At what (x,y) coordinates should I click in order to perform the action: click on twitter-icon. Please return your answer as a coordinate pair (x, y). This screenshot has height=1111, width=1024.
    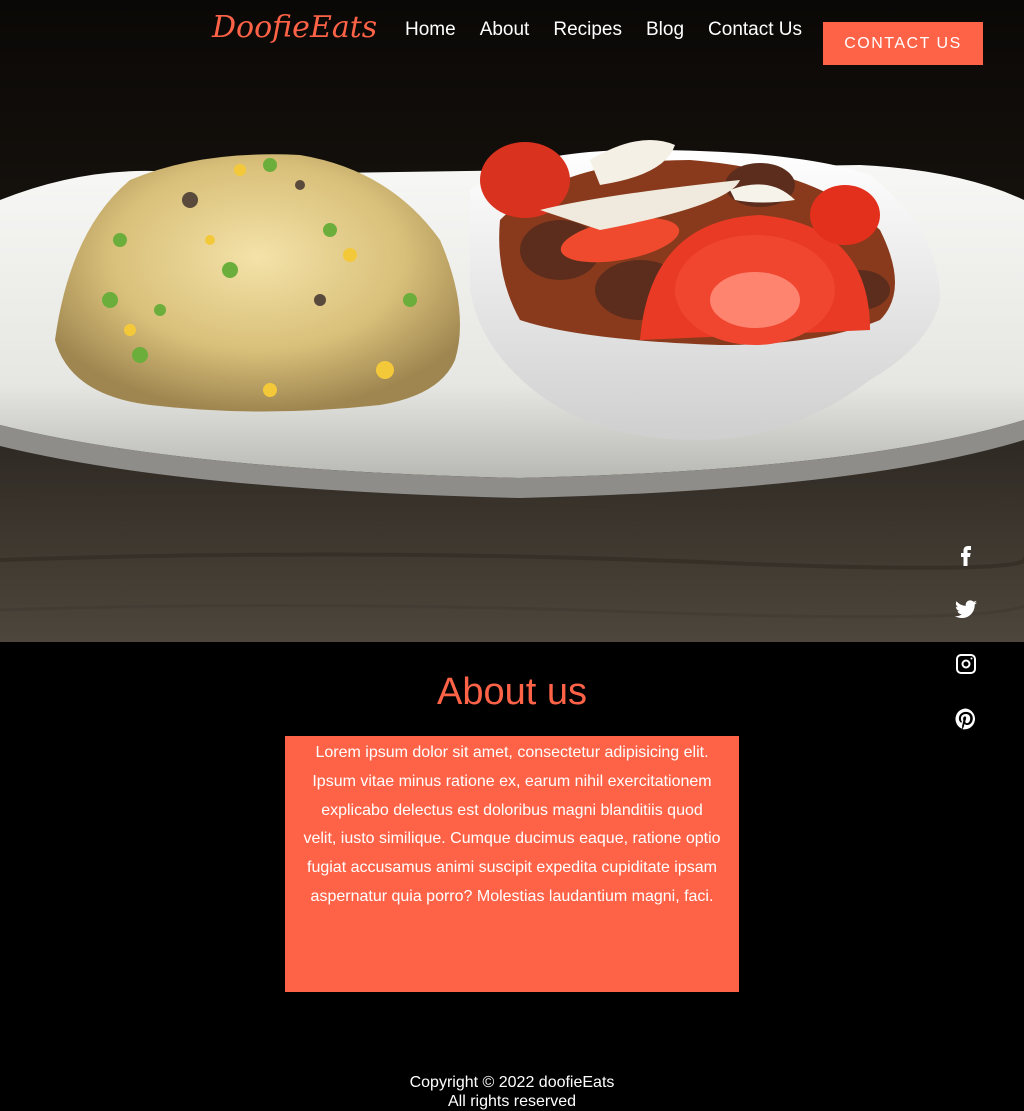
    Looking at the image, I should click on (966, 611).